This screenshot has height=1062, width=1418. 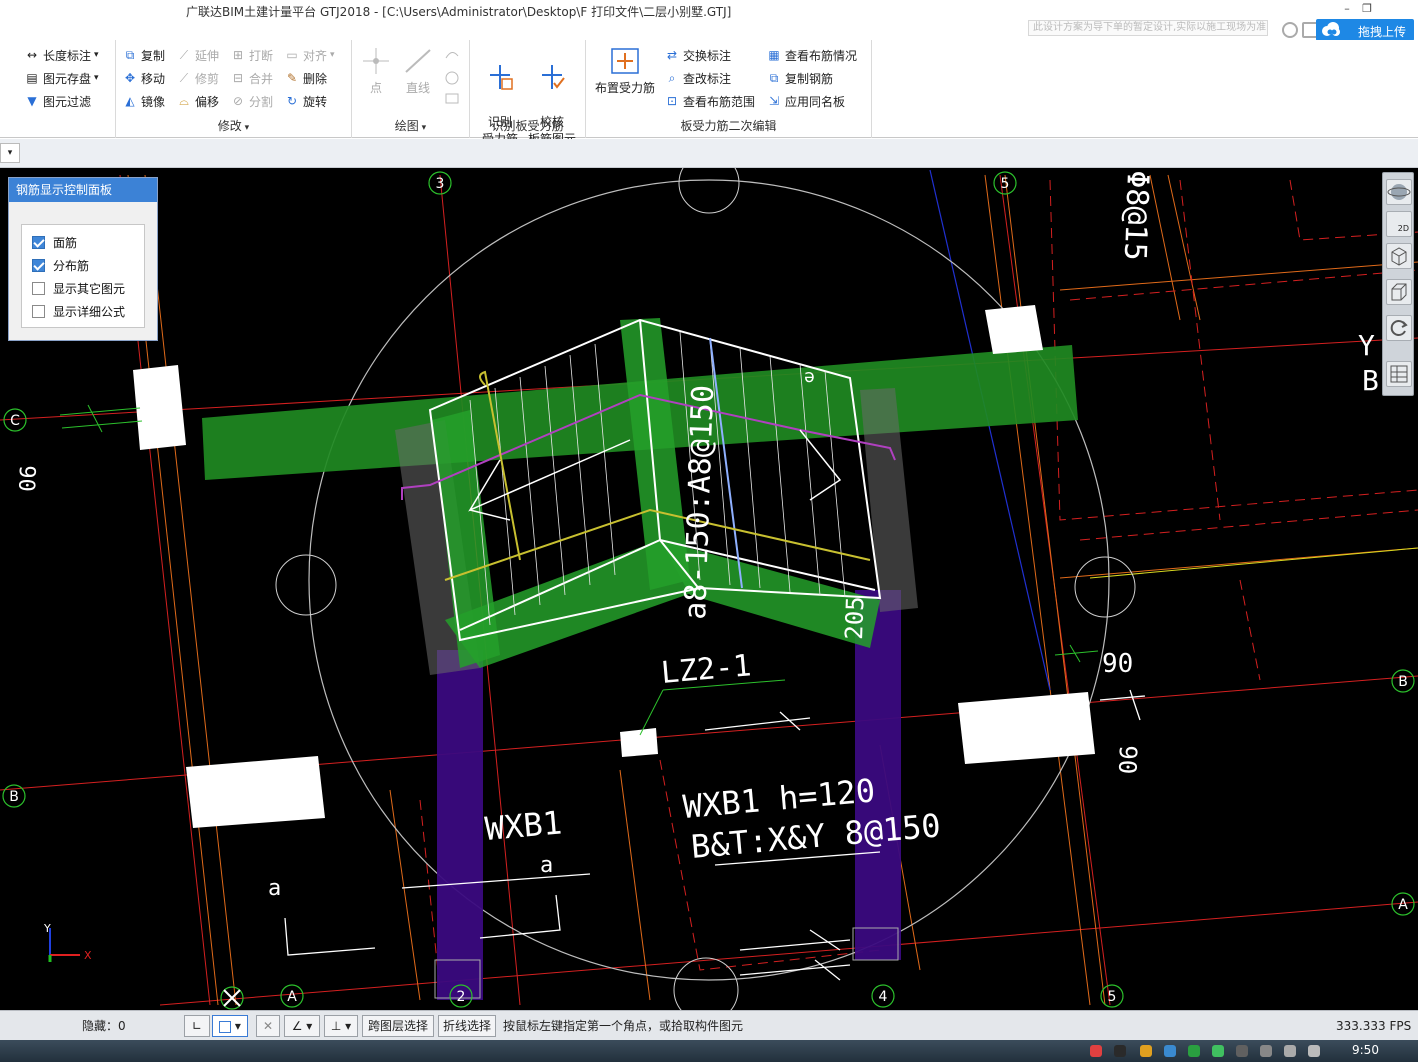 I want to click on copy-button: ⧉ 复制, so click(x=143, y=55).